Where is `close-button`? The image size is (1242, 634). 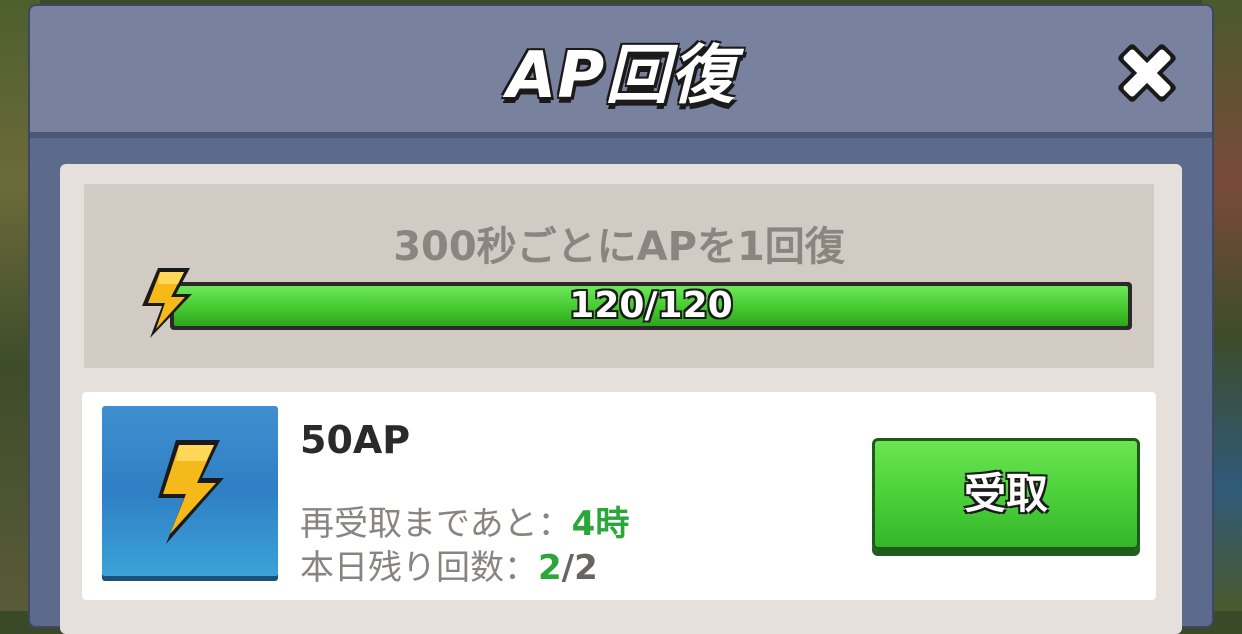 close-button is located at coordinates (1147, 73).